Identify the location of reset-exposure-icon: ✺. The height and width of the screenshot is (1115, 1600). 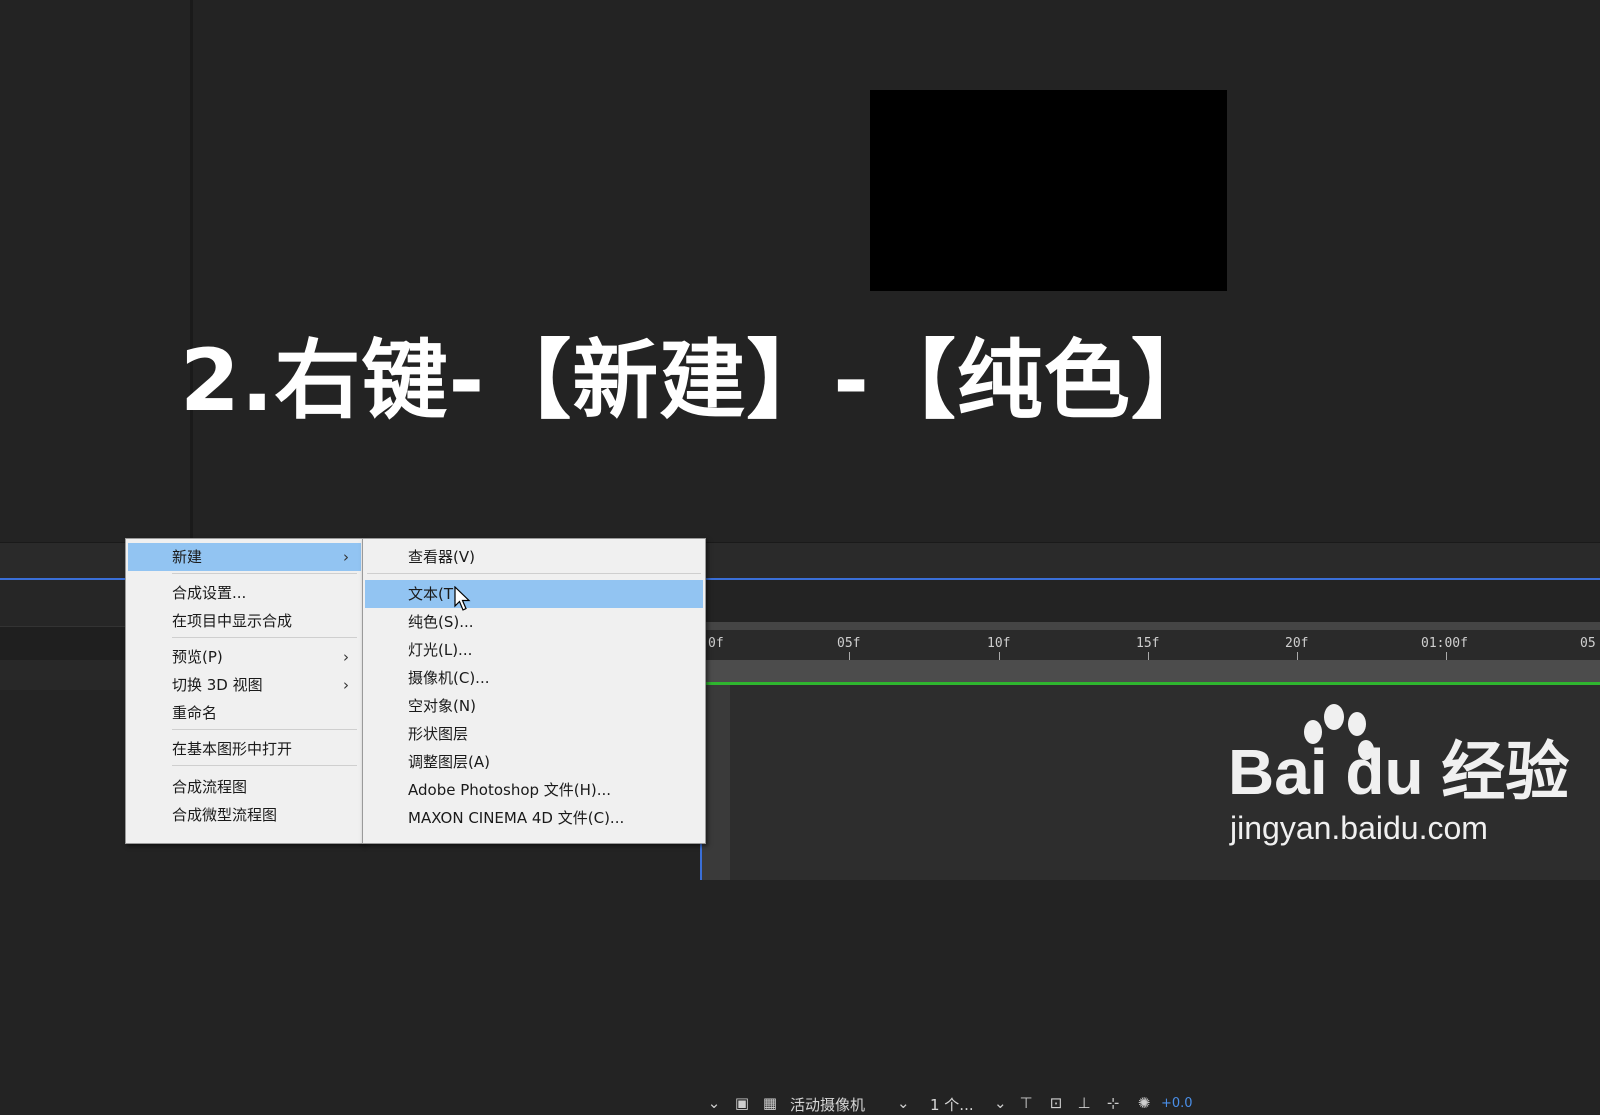
(1144, 1103).